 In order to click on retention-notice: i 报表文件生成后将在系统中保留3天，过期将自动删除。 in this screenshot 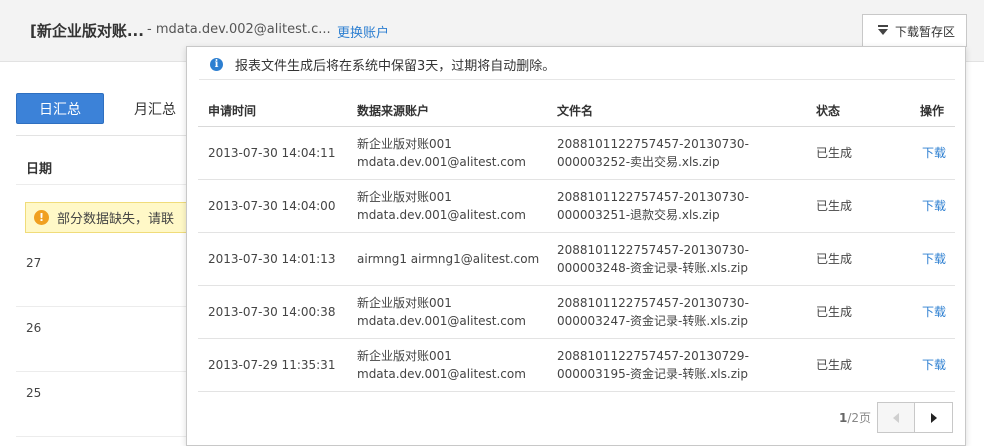, I will do `click(577, 64)`.